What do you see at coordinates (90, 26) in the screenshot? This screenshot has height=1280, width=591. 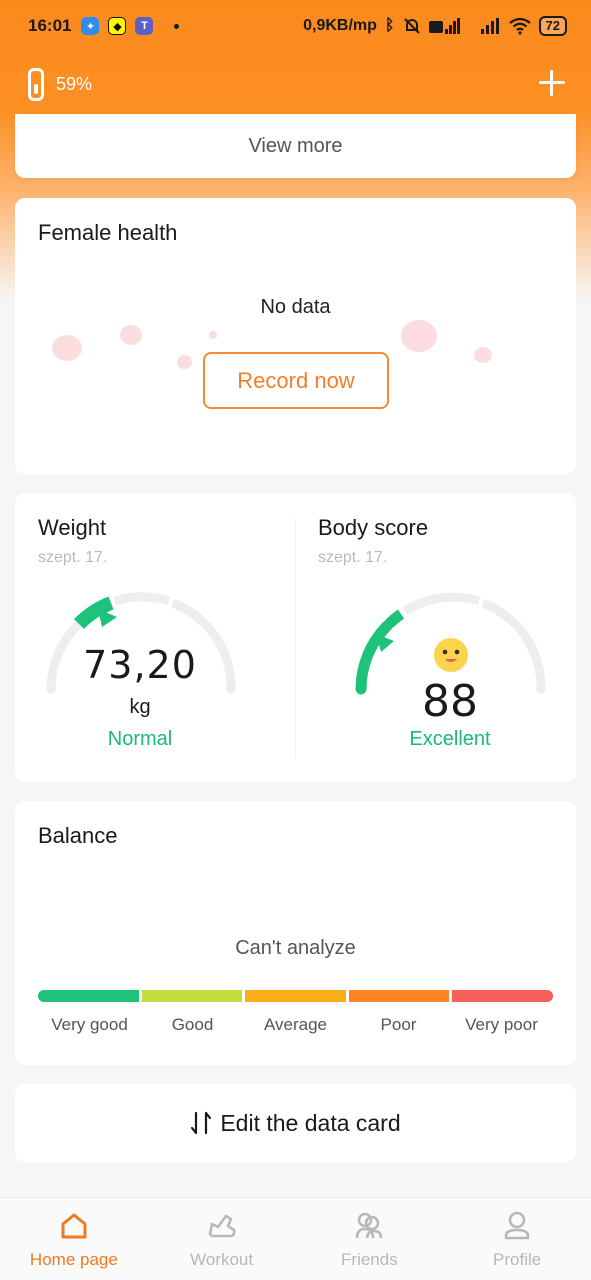 I see `messenger-icon: ✦` at bounding box center [90, 26].